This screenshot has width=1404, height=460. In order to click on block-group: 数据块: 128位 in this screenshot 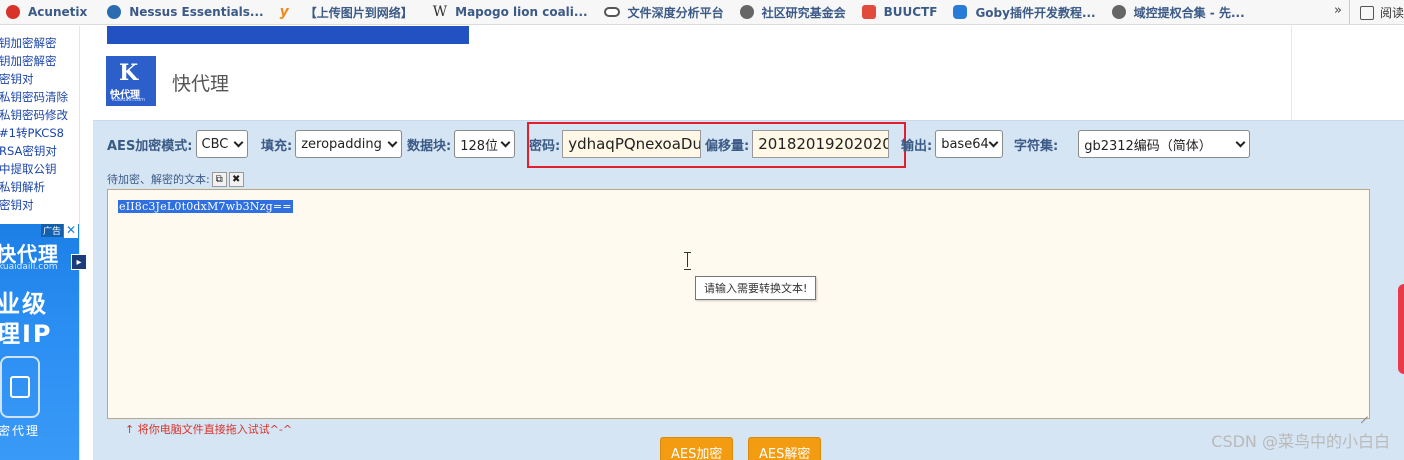, I will do `click(461, 144)`.